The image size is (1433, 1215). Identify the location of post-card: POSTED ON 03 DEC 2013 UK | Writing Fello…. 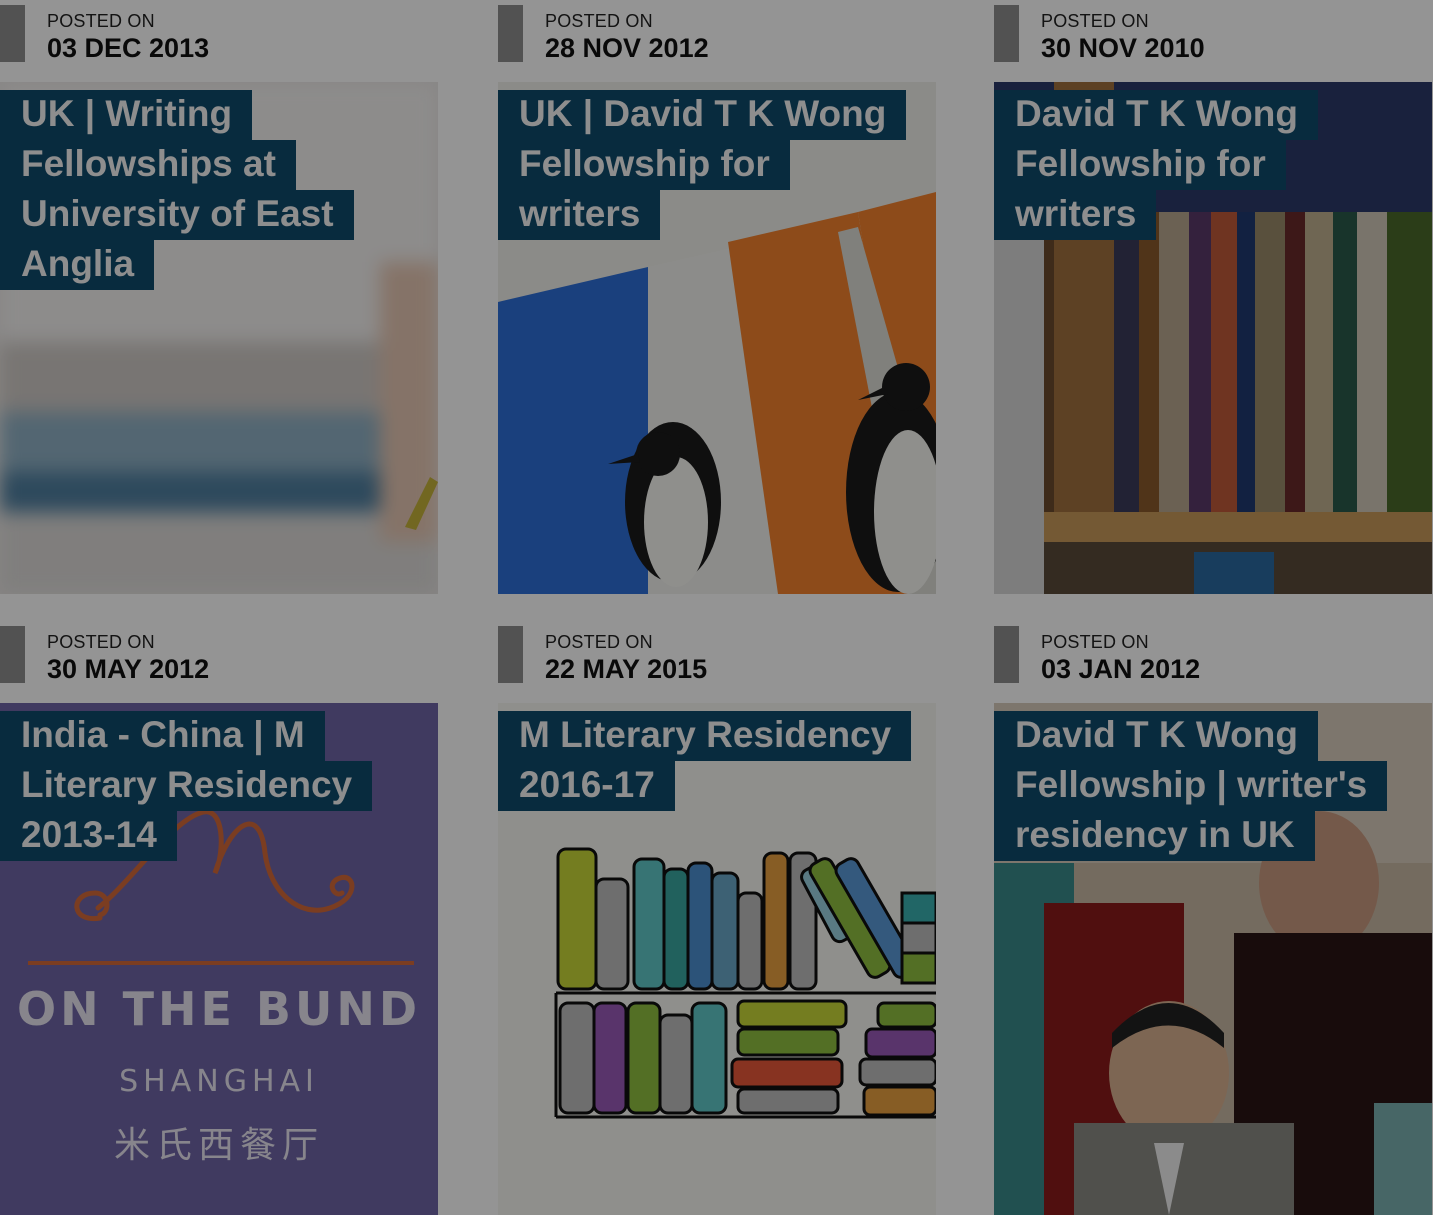
(219, 297).